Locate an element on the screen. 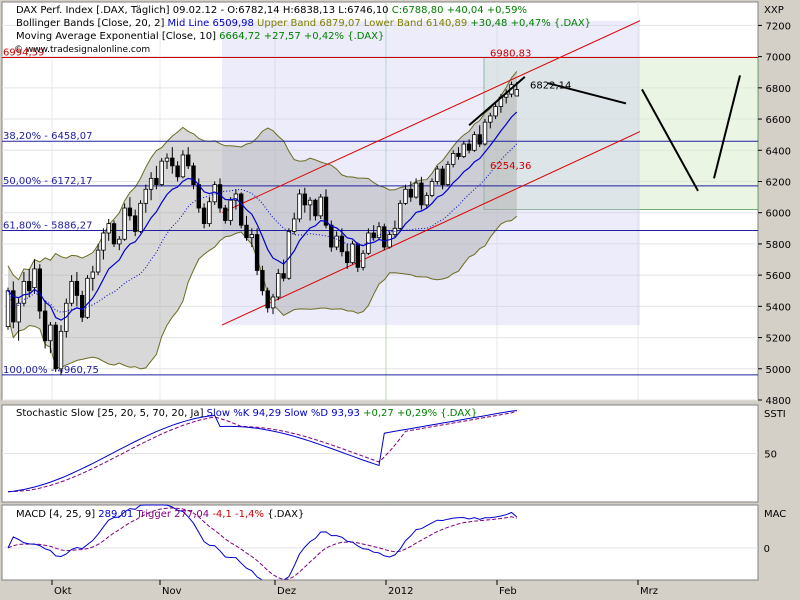  ema-title-part-0: Moving Average Exponential [Close, 10] is located at coordinates (116, 36).